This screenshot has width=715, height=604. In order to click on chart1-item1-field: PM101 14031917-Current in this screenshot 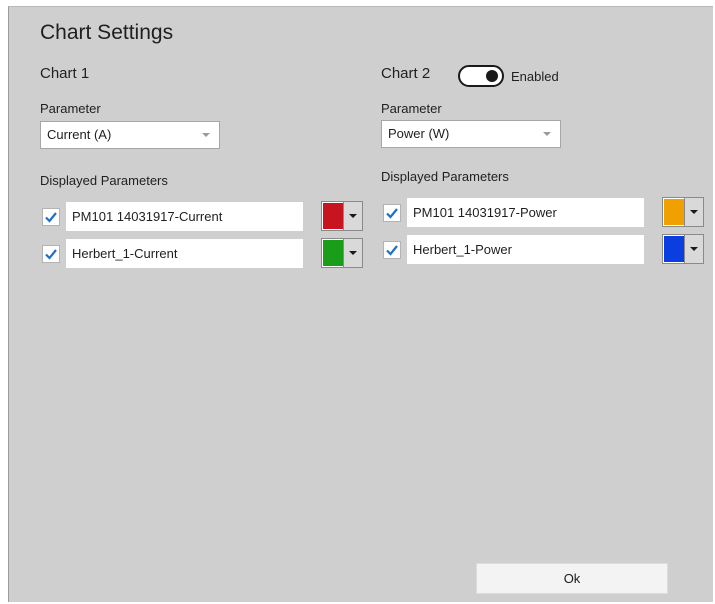, I will do `click(184, 216)`.